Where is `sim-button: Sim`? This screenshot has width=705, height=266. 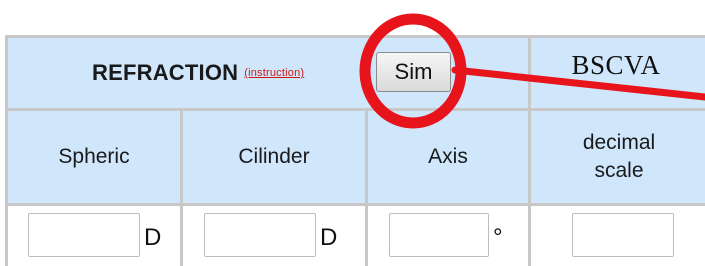 sim-button: Sim is located at coordinates (413, 72).